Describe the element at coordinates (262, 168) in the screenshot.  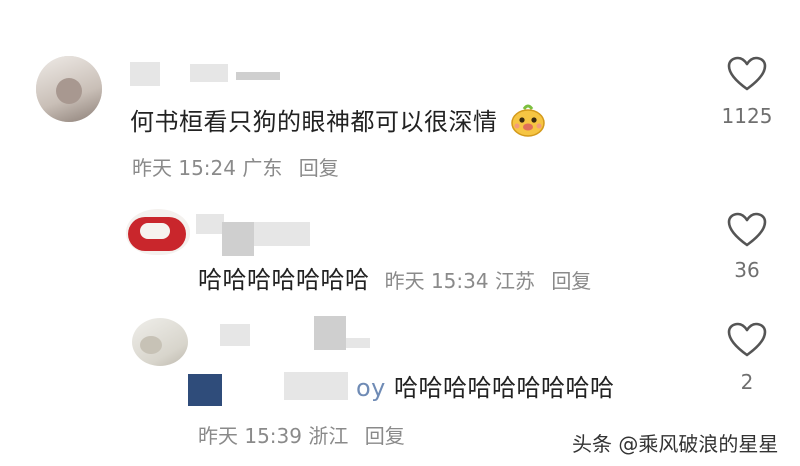
I see `location: 广东` at that location.